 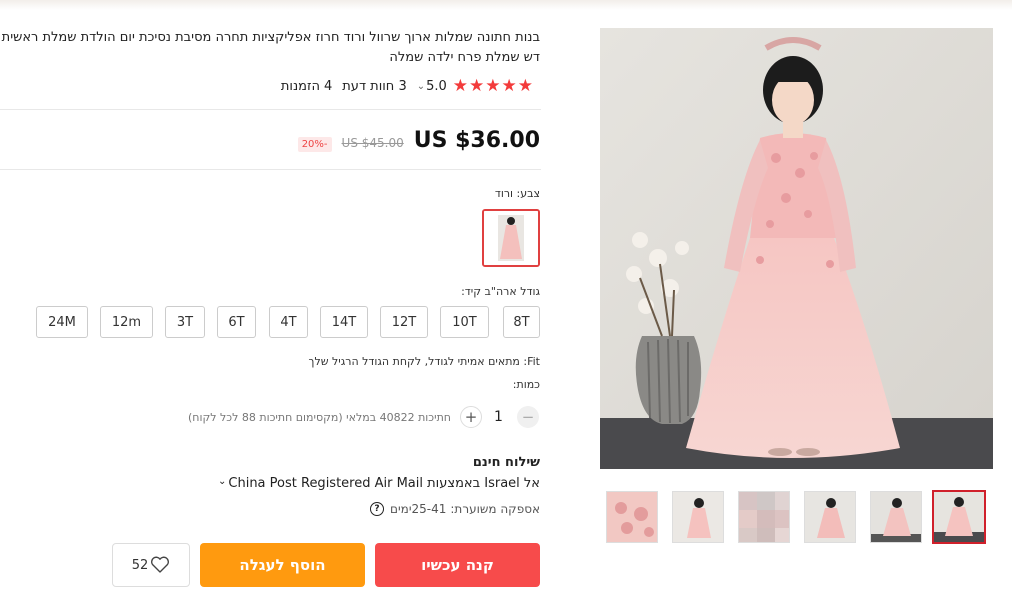 I want to click on size-option-12t: 12T, so click(x=404, y=322).